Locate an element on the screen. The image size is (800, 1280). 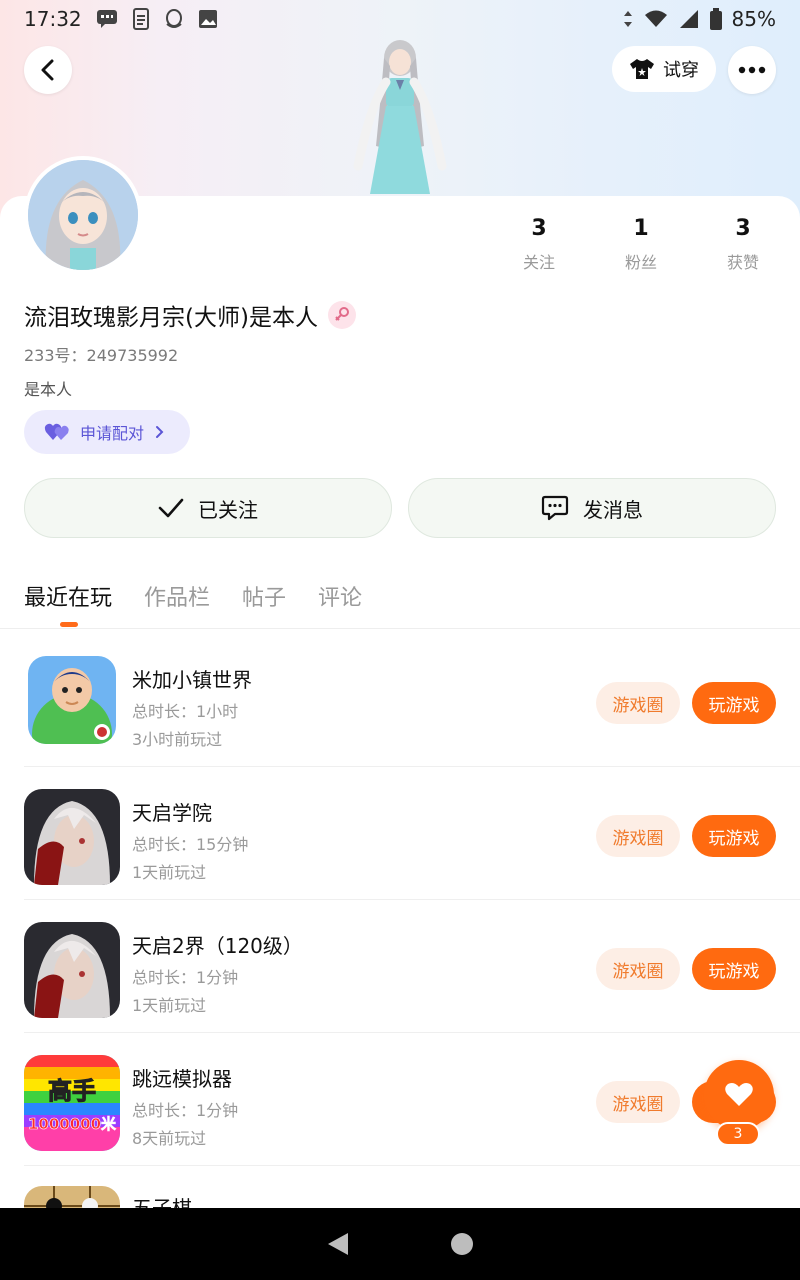
user-bio: 是本人 is located at coordinates (48, 389).